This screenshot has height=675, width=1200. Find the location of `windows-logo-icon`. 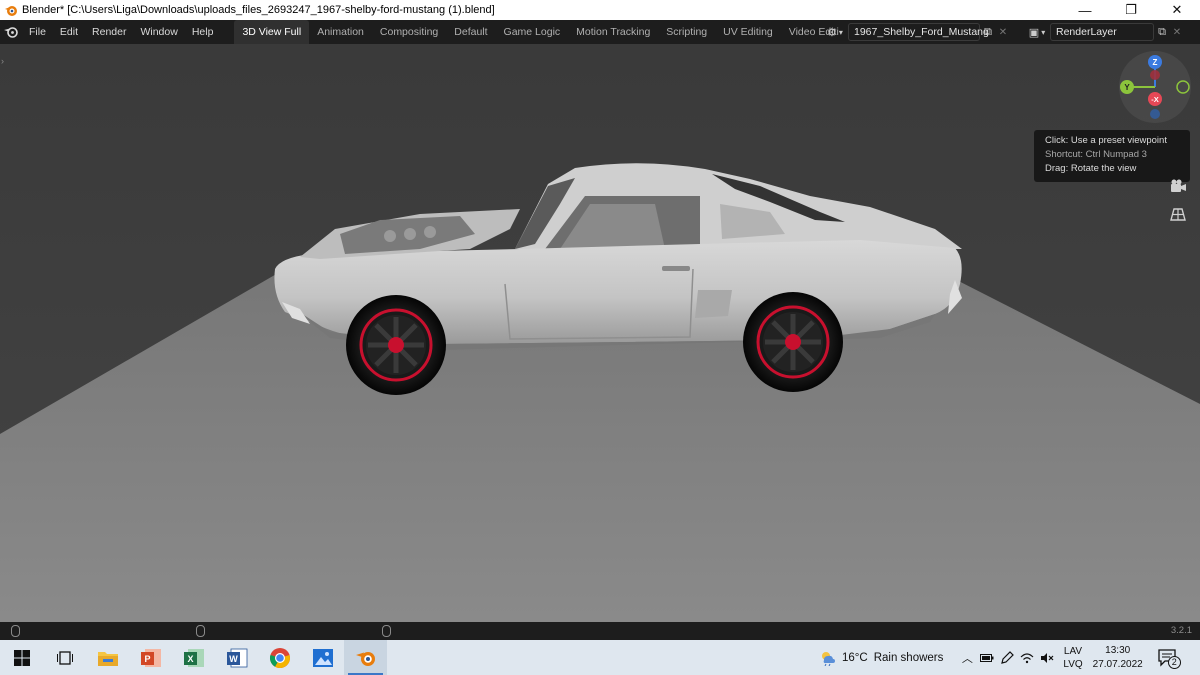

windows-logo-icon is located at coordinates (21, 657).